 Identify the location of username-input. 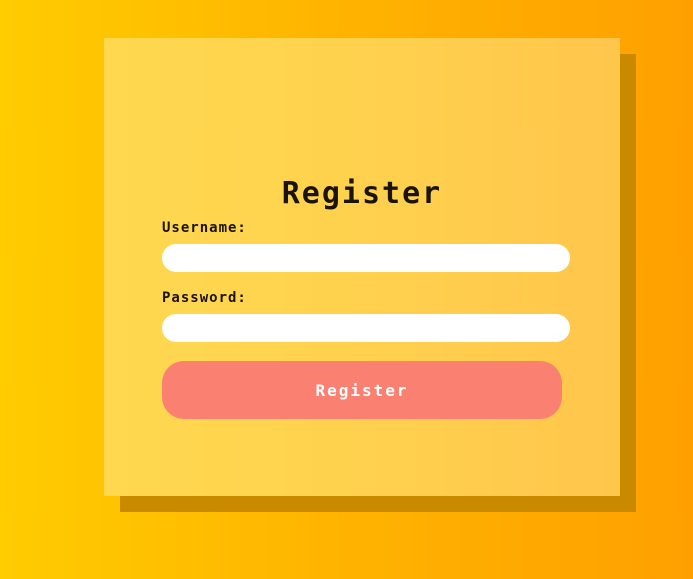
(366, 258).